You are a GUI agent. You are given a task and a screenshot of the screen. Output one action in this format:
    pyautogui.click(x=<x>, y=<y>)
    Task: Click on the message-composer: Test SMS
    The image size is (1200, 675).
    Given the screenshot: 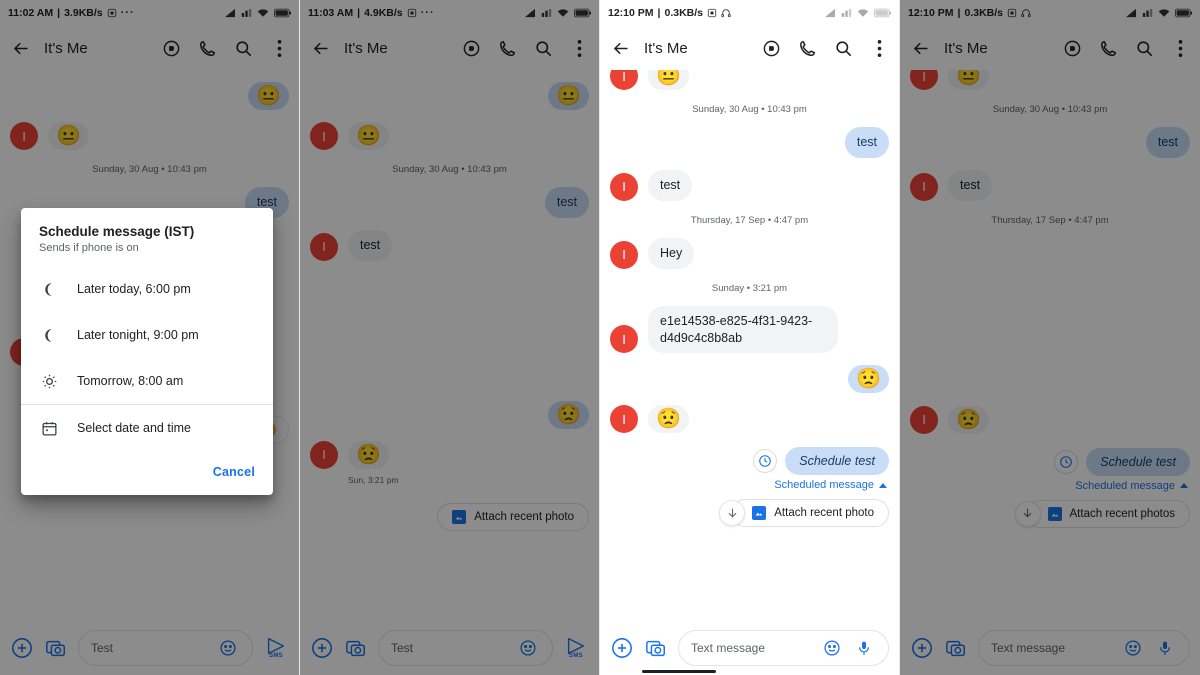 What is the action you would take?
    pyautogui.click(x=449, y=648)
    